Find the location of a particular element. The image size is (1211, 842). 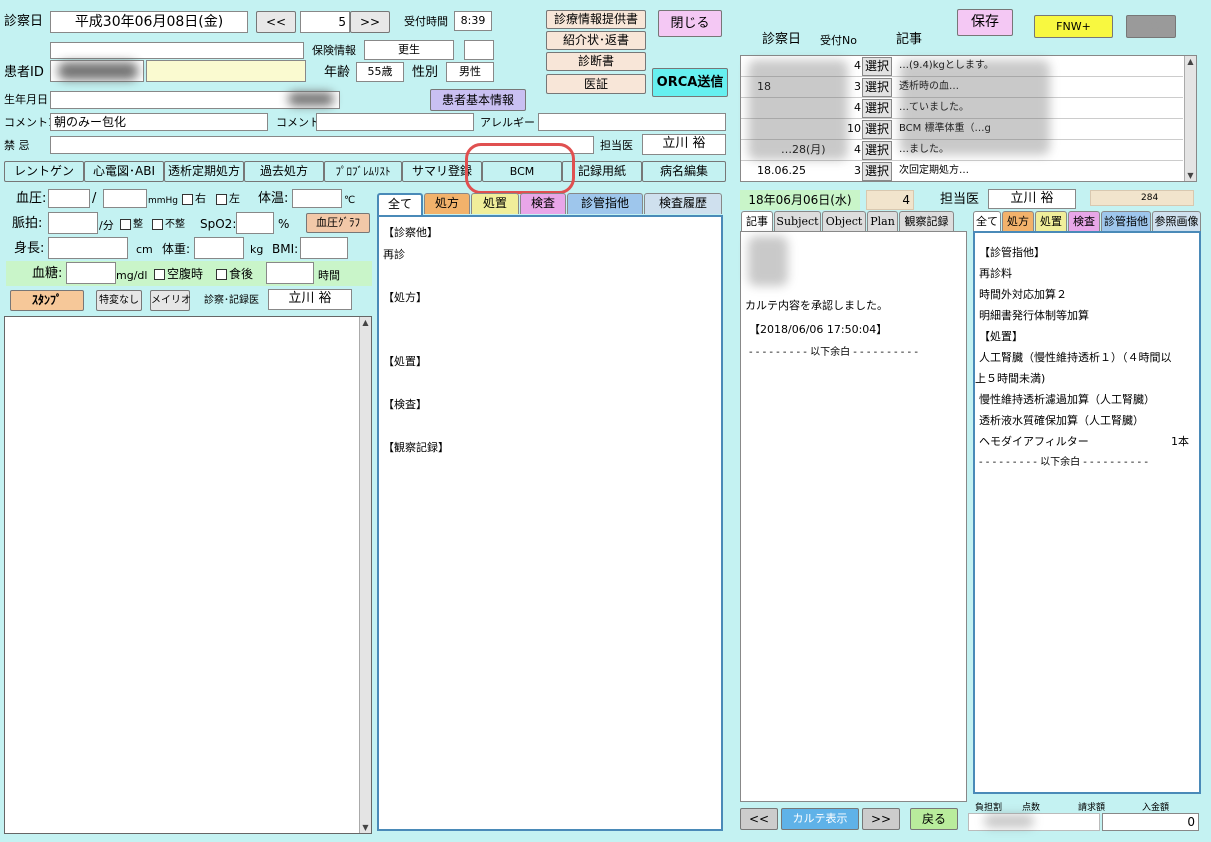

diagnosis-button: 診断書 is located at coordinates (596, 61).